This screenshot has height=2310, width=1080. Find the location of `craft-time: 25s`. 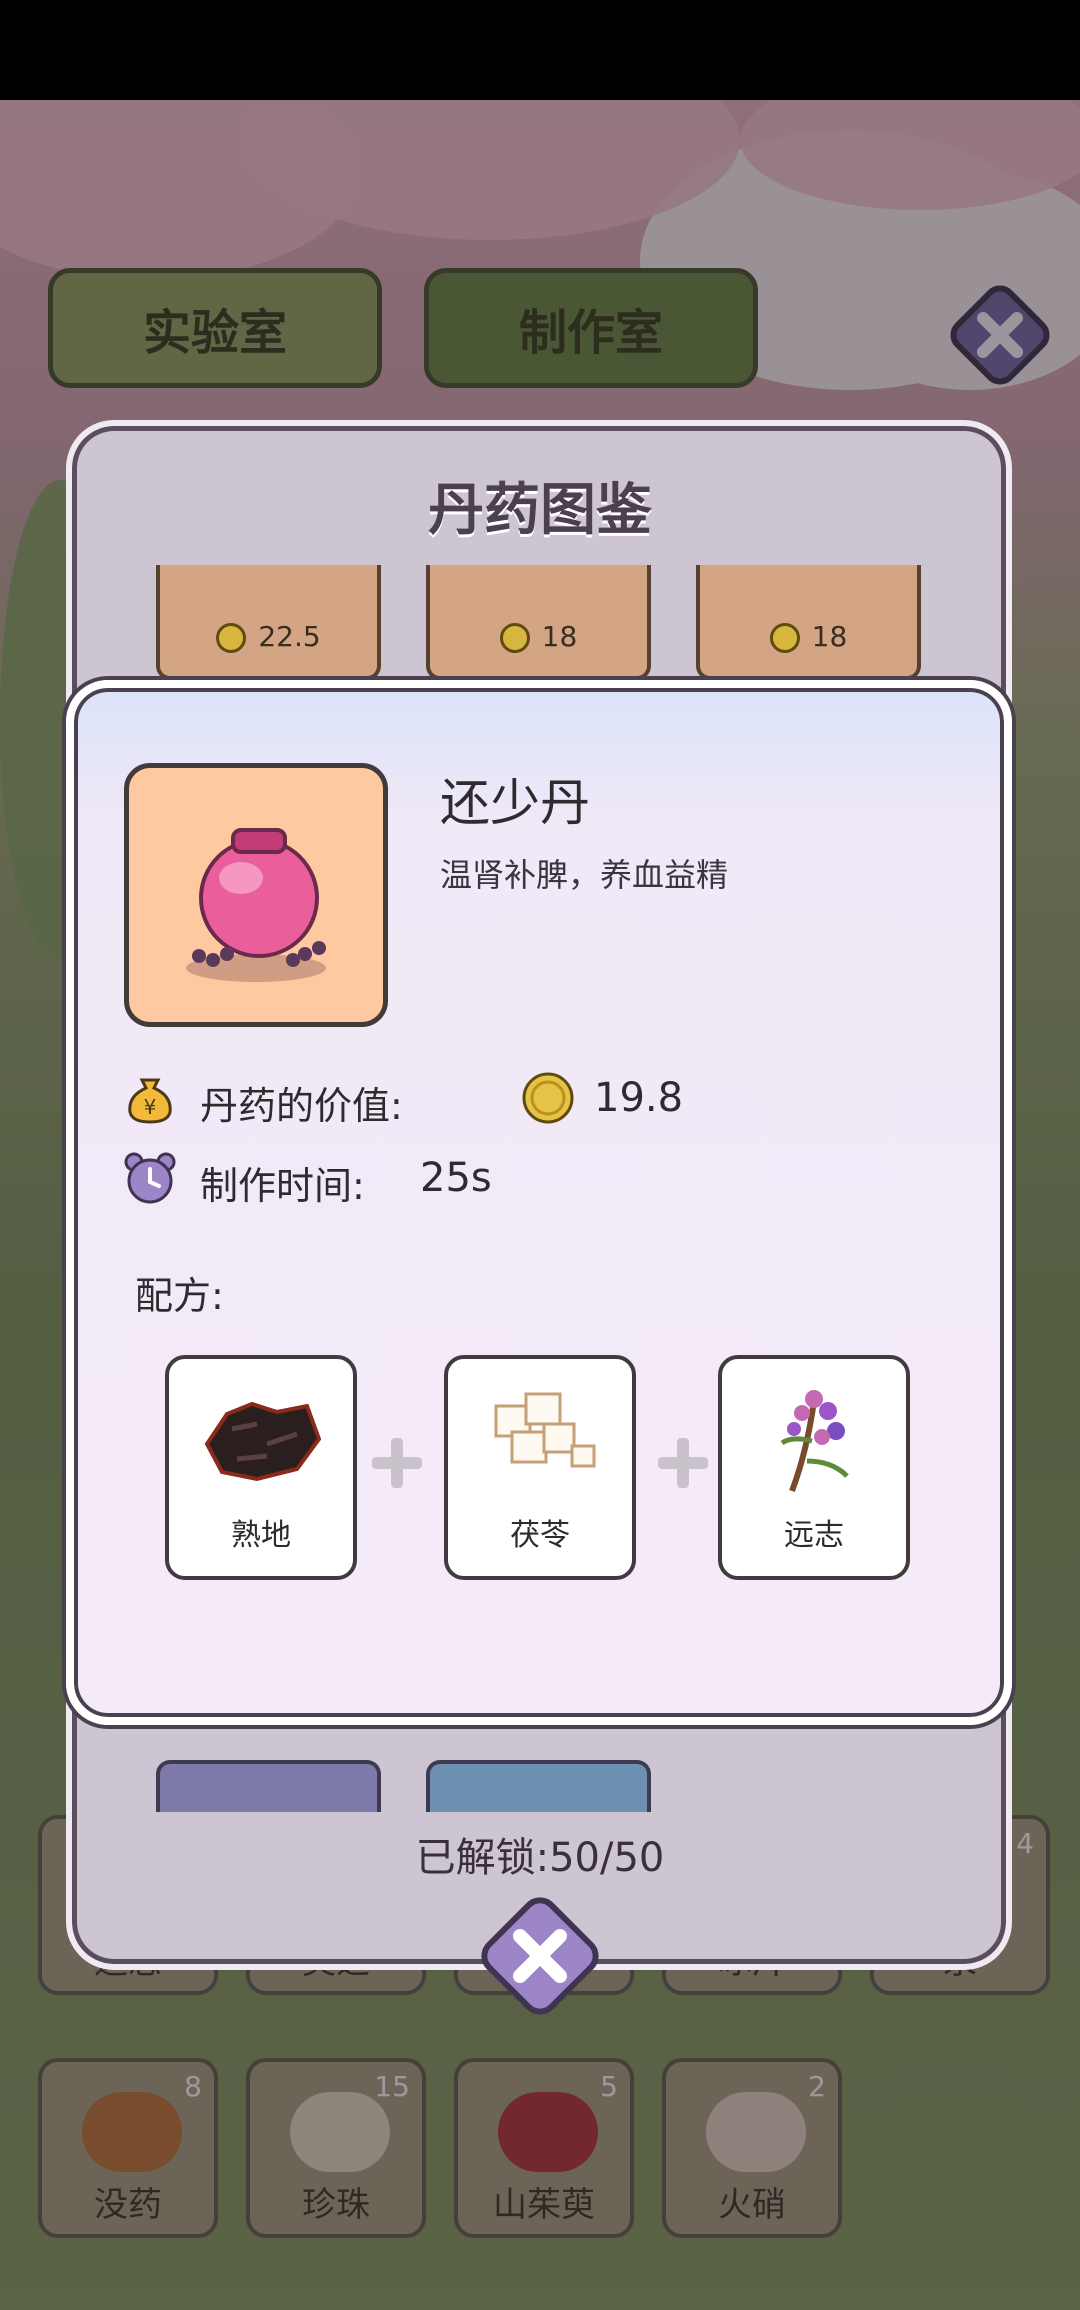

craft-time: 25s is located at coordinates (456, 1178).